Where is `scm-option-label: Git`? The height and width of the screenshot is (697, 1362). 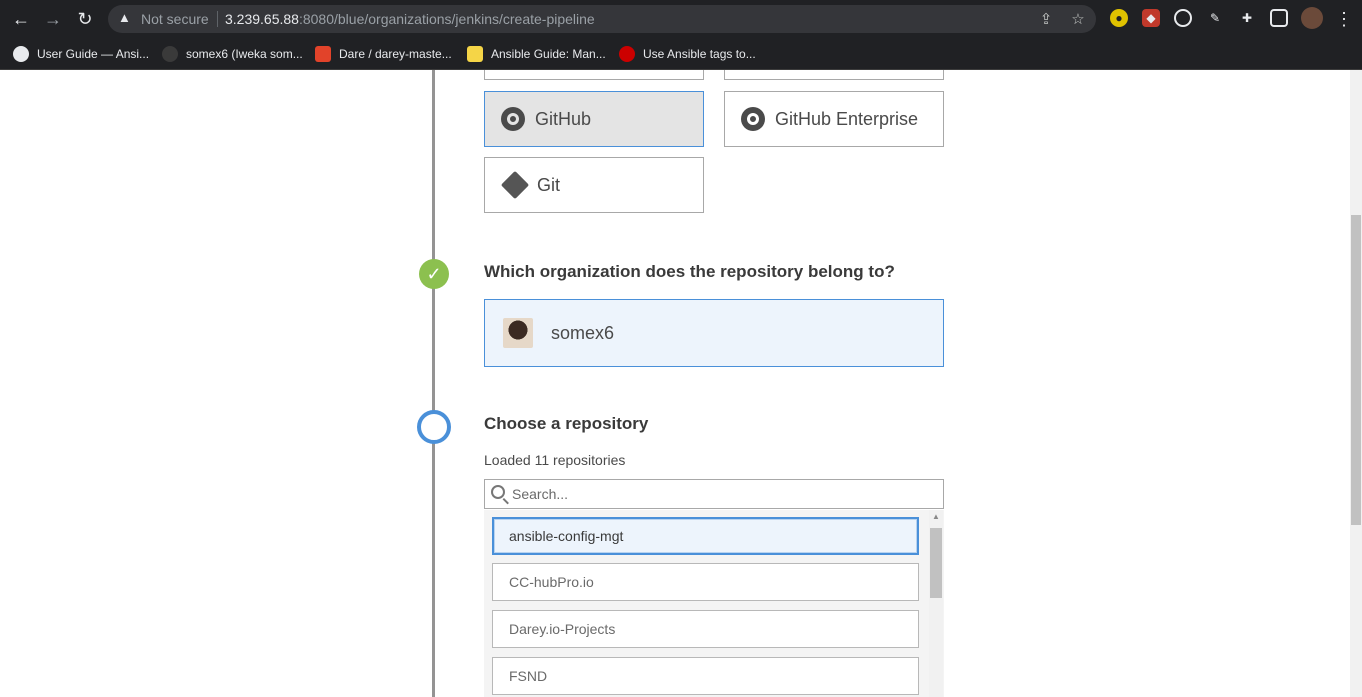 scm-option-label: Git is located at coordinates (549, 184).